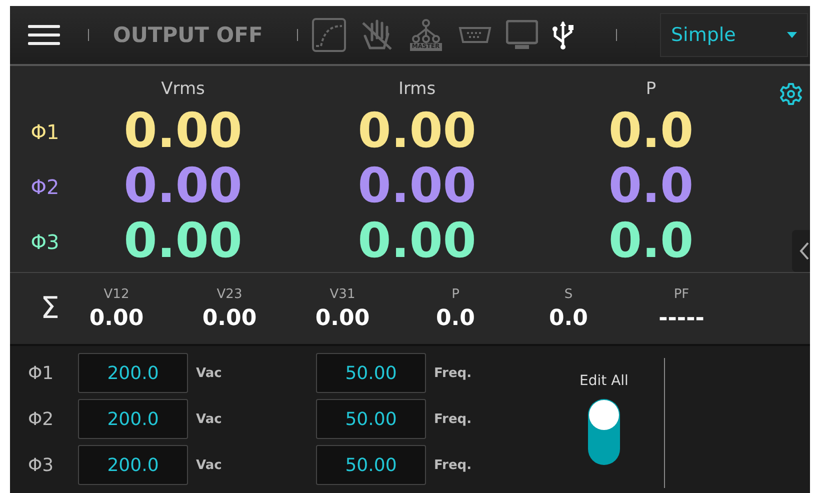 The height and width of the screenshot is (493, 815). I want to click on edit-all-label: Edit All, so click(604, 381).